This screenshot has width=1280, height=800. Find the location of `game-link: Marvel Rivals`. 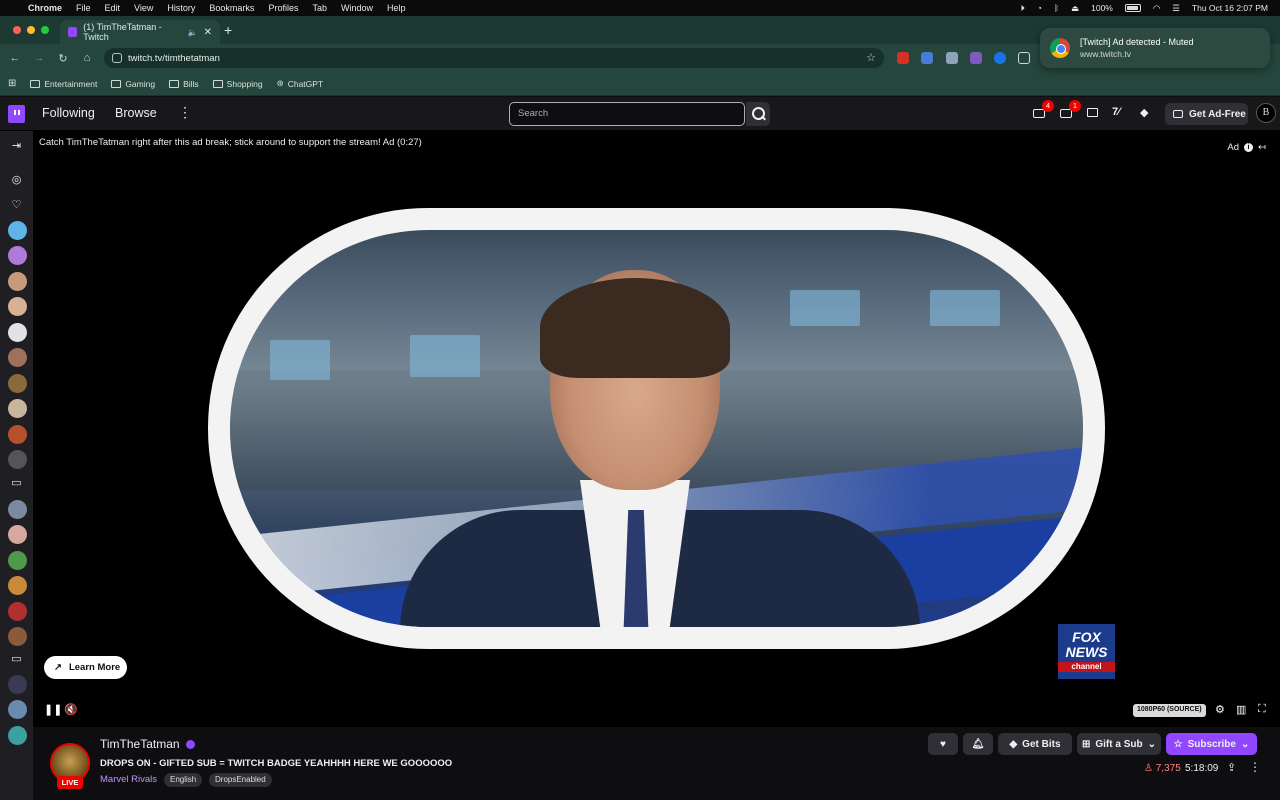

game-link: Marvel Rivals is located at coordinates (128, 779).